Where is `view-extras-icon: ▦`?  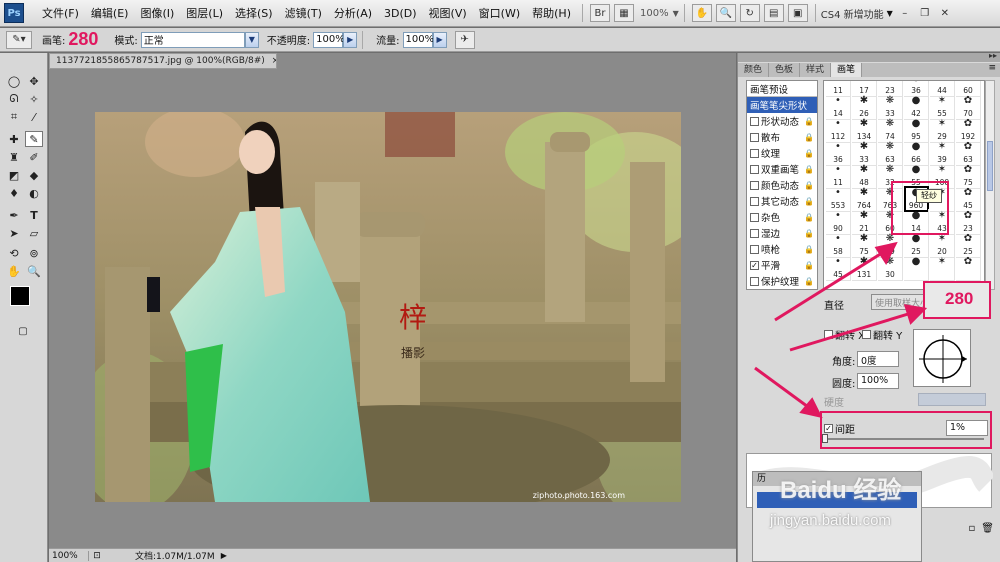 view-extras-icon: ▦ is located at coordinates (623, 13).